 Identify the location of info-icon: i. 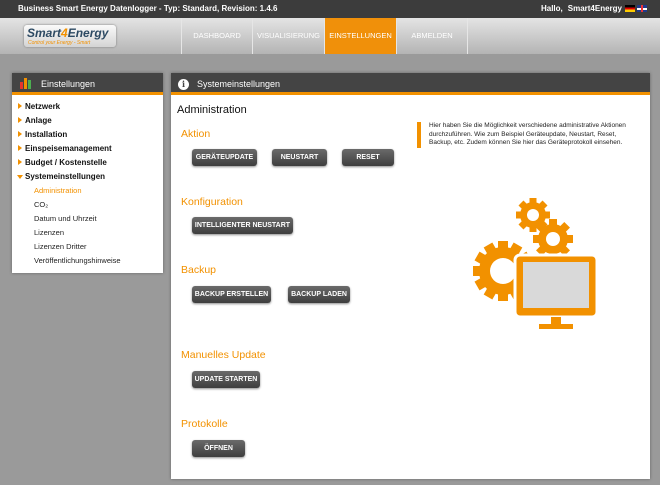
(183, 84).